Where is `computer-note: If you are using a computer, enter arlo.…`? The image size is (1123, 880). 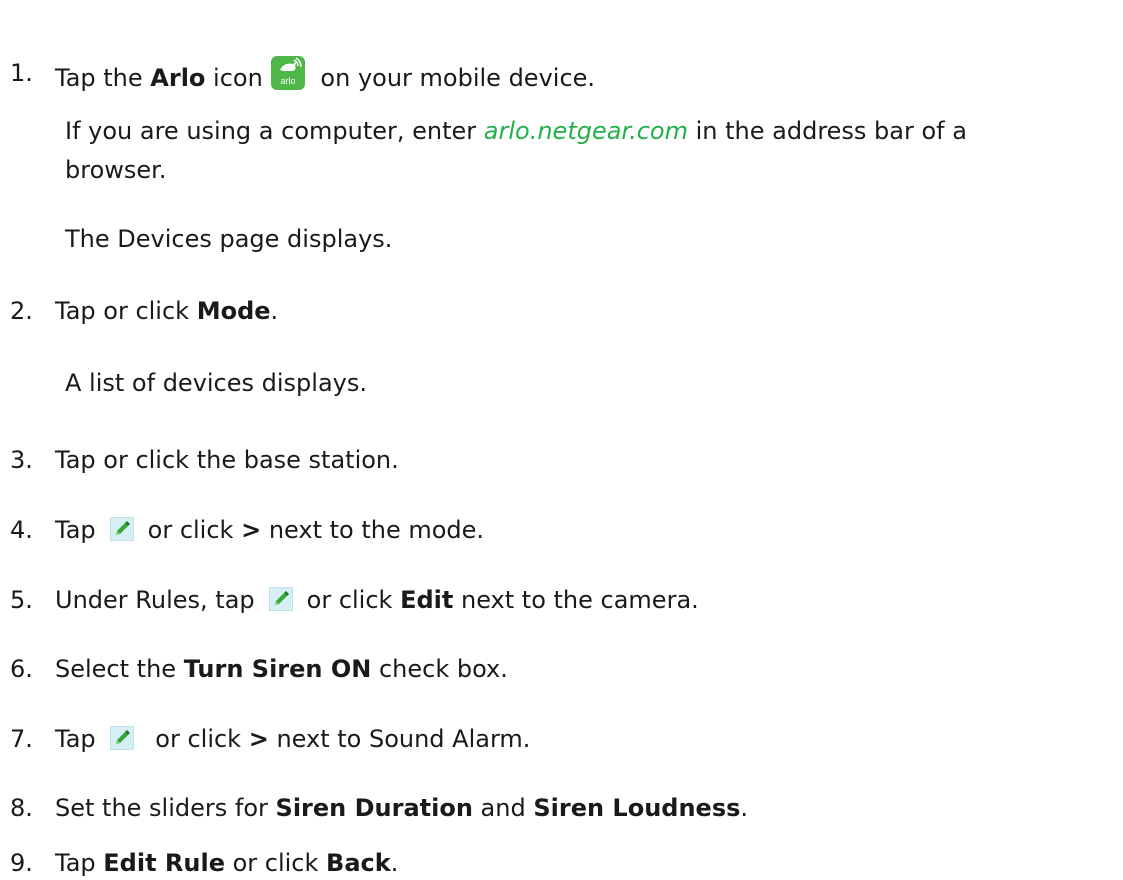
computer-note: If you are using a computer, enter arlo.… is located at coordinates (516, 131).